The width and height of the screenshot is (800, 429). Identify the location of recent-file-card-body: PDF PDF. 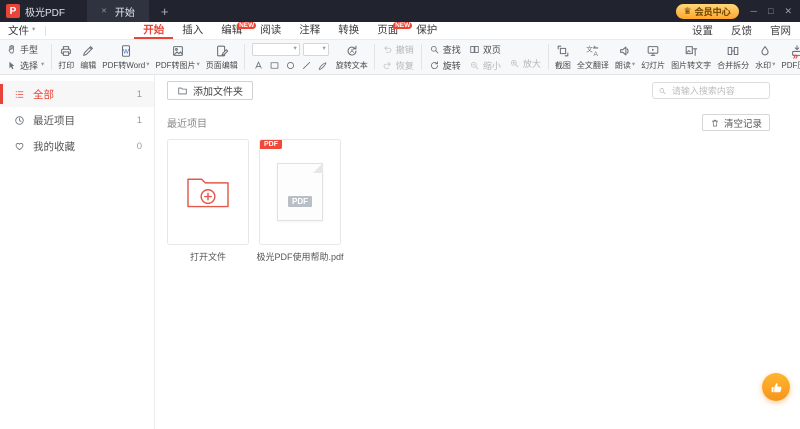
(300, 192).